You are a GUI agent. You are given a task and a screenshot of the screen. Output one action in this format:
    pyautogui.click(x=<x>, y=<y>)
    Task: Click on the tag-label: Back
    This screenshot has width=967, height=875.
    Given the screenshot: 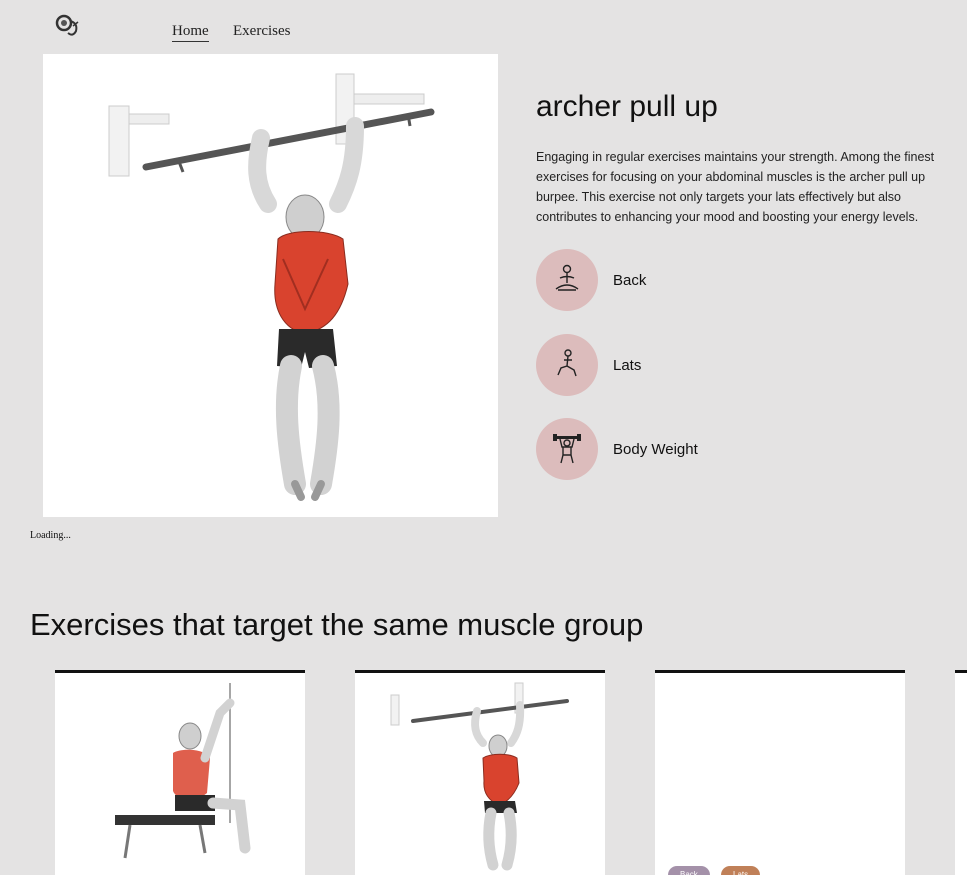 What is the action you would take?
    pyautogui.click(x=630, y=280)
    